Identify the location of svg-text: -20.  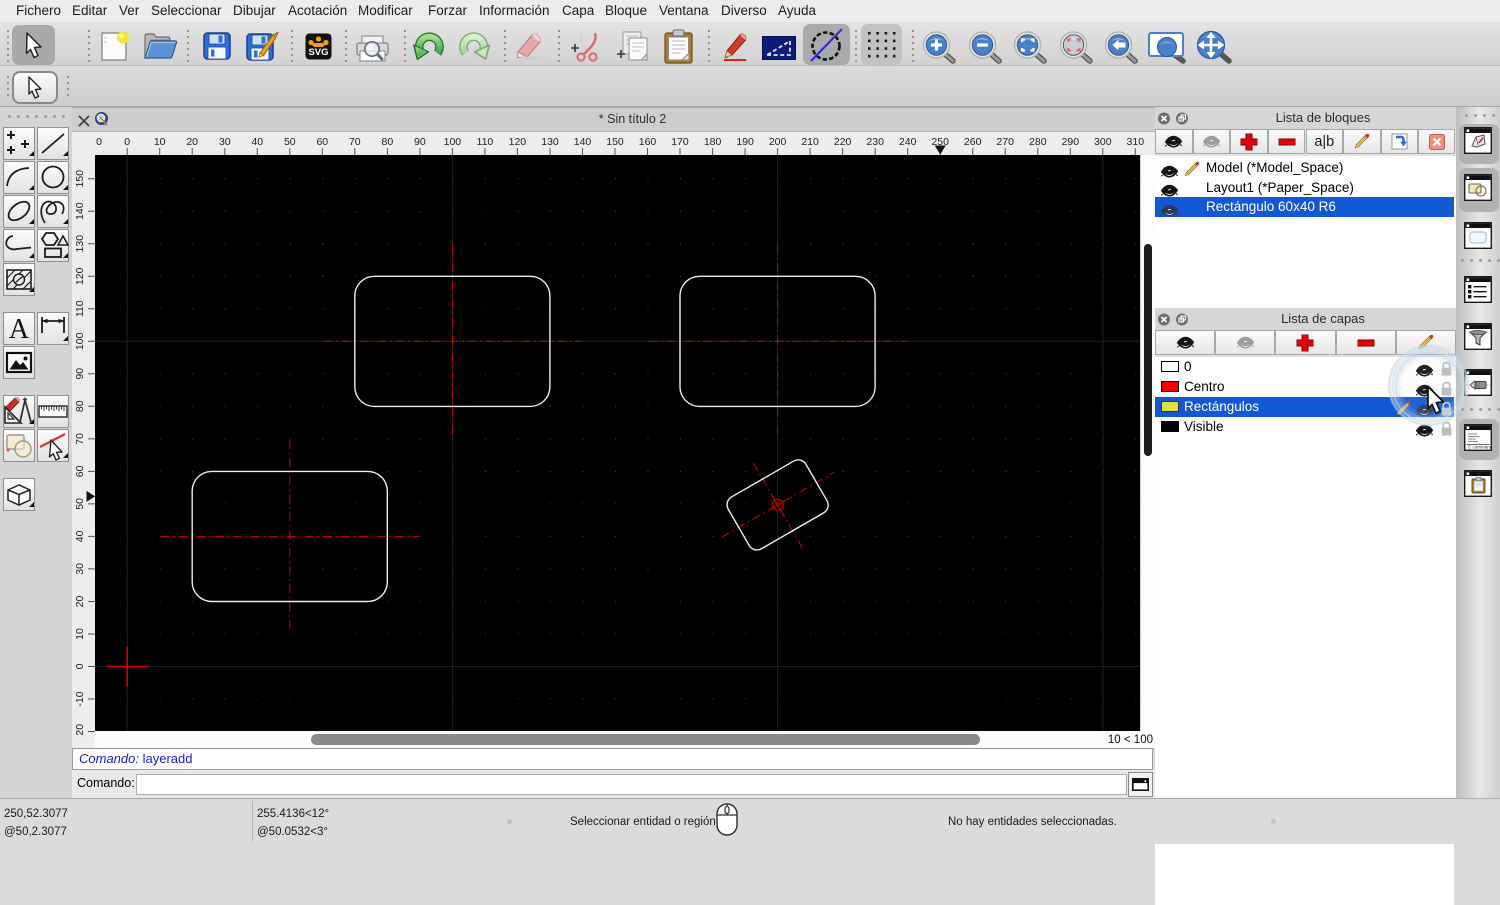
(80, 729).